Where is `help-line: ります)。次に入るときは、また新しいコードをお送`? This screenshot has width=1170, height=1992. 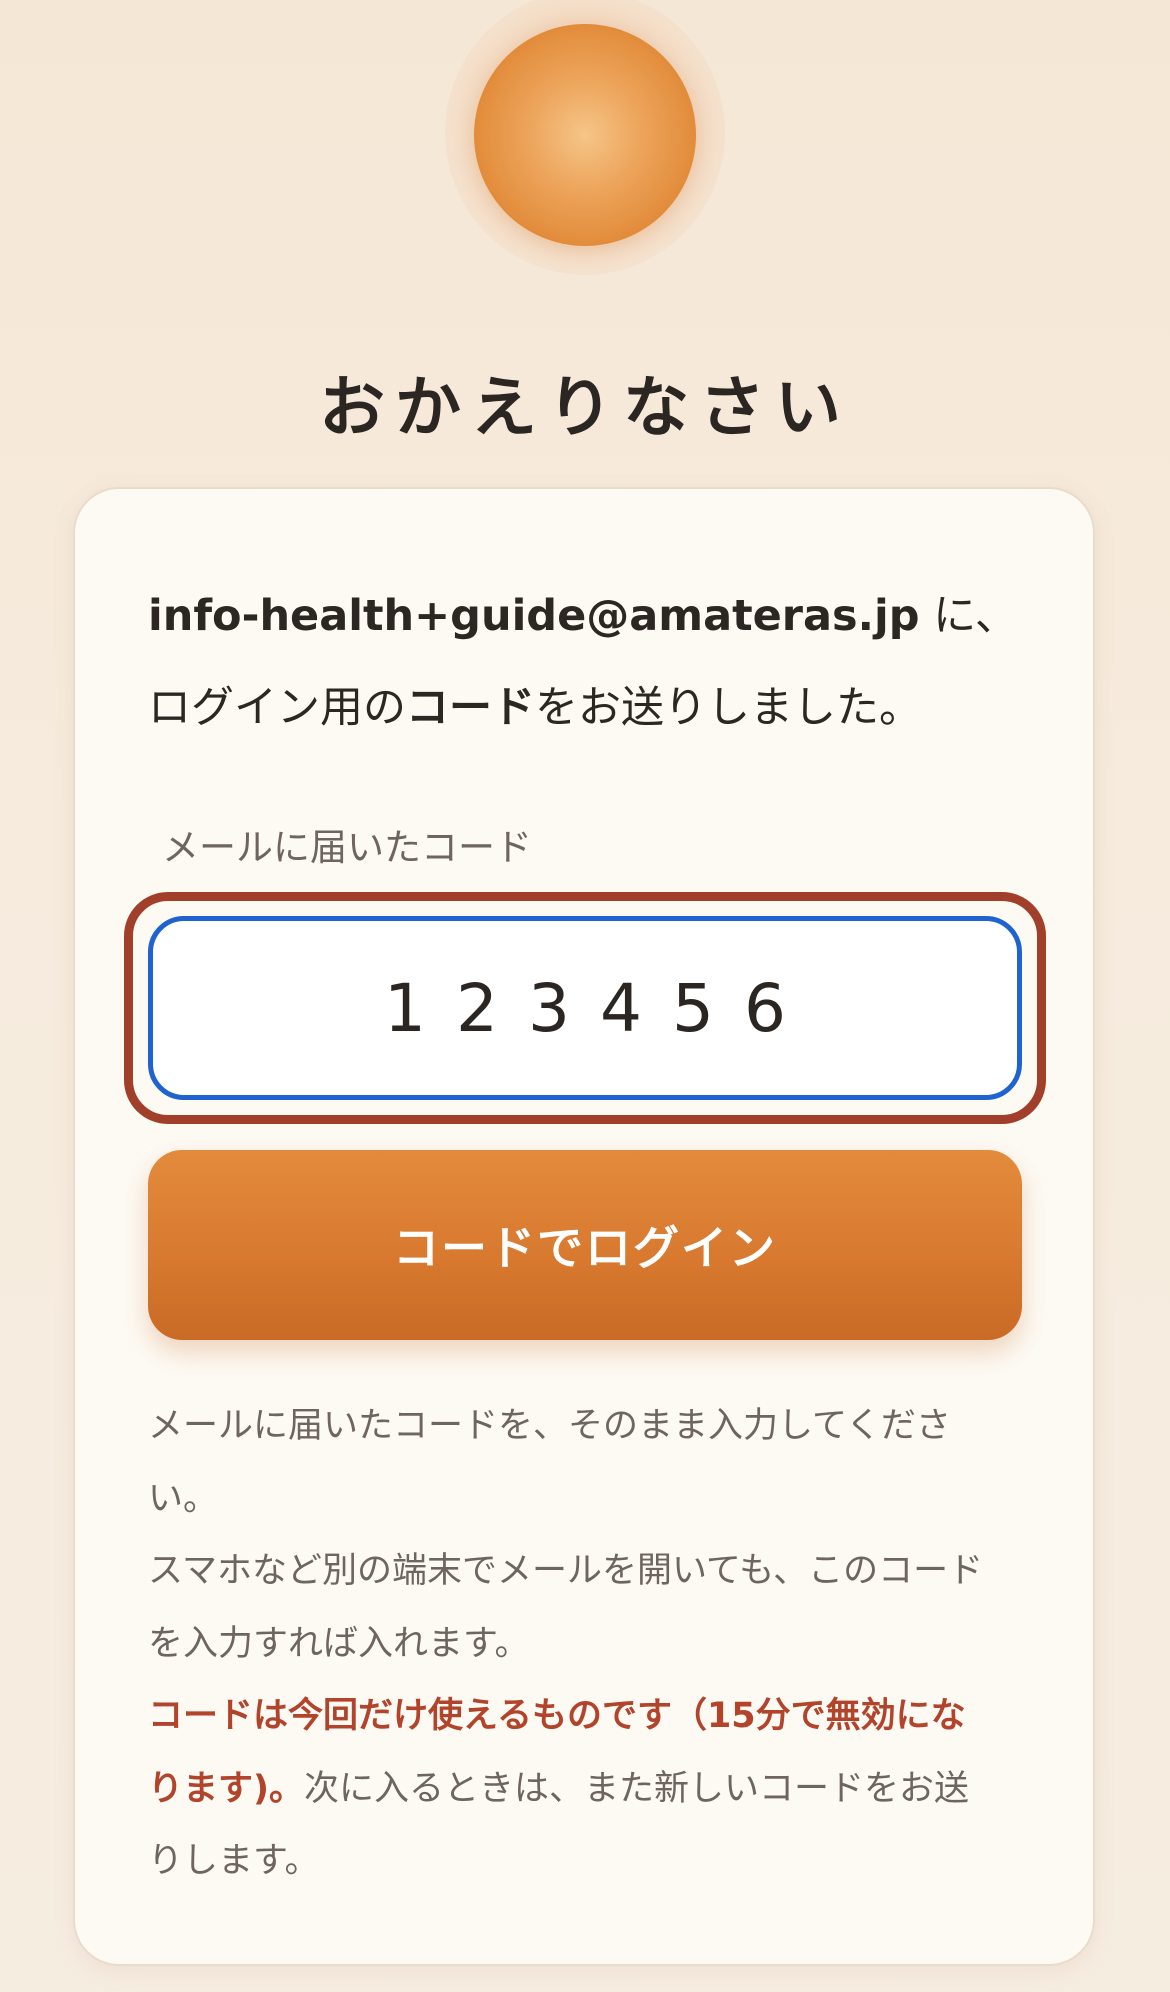
help-line: ります)。次に入るときは、また新しいコードをお送 is located at coordinates (583, 1789).